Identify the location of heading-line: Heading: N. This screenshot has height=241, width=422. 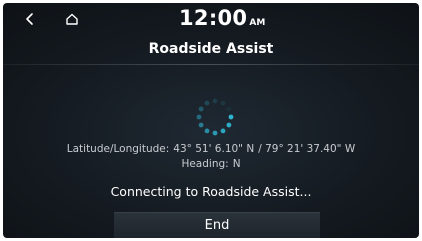
(211, 164).